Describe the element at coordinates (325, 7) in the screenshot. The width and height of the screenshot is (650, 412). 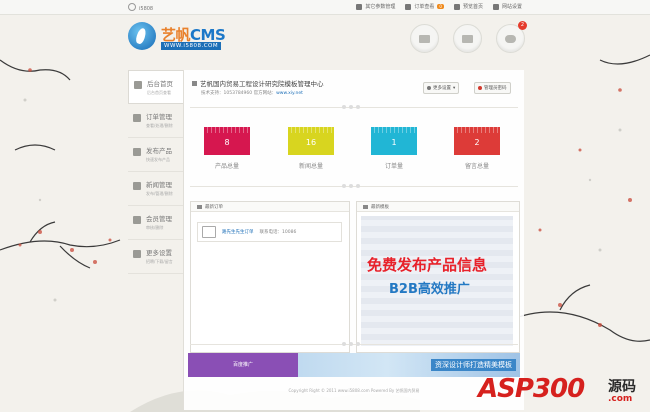
I see `top-bar: i5808 其它参数管理 订单查看 0 预览首页 网站设置` at that location.